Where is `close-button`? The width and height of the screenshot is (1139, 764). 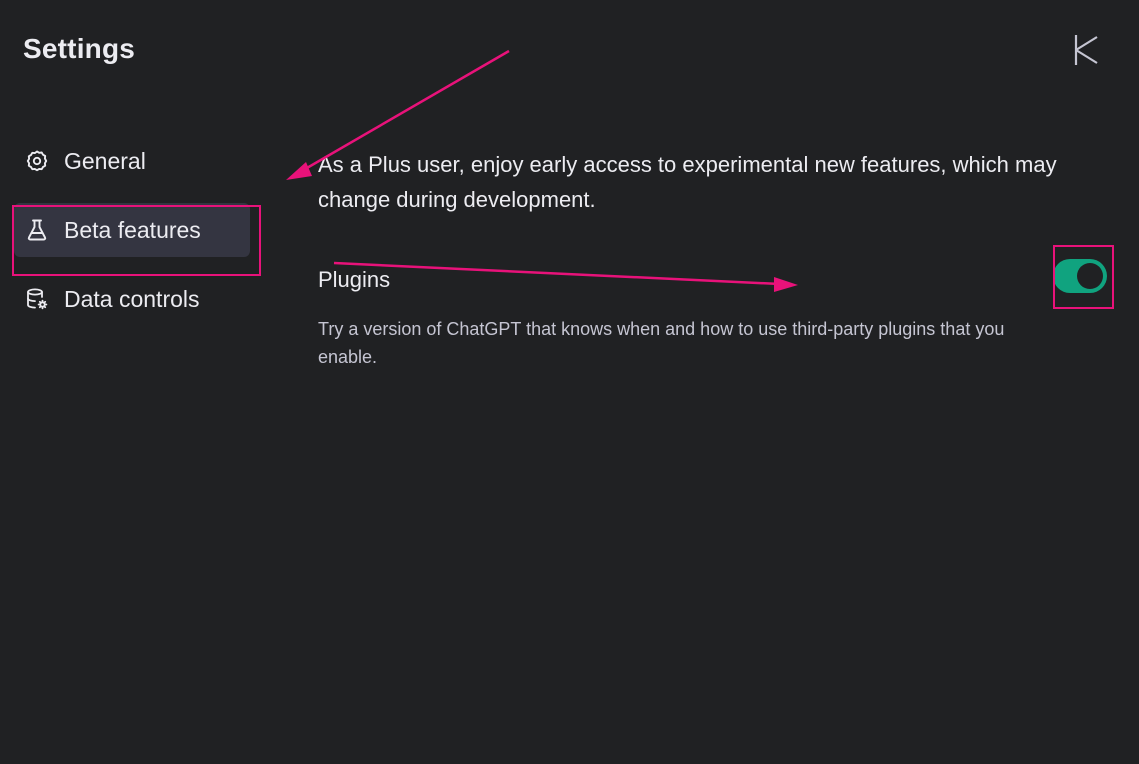 close-button is located at coordinates (1086, 50).